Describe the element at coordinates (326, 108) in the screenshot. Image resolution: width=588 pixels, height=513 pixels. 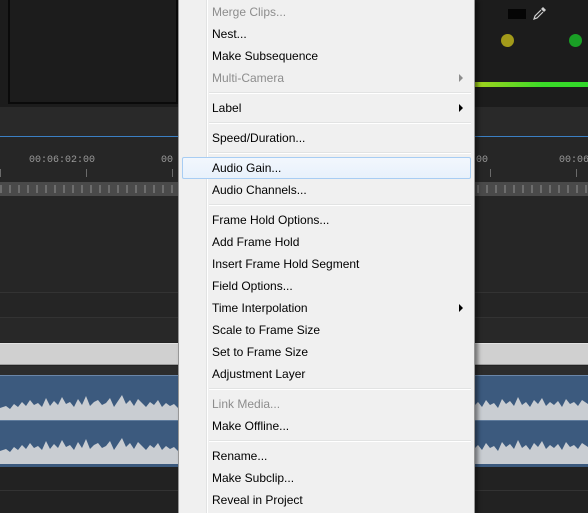
I see `menu-item-label: Label` at that location.